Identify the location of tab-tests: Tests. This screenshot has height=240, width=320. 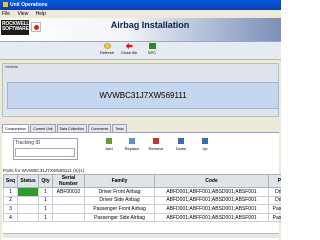
(119, 128).